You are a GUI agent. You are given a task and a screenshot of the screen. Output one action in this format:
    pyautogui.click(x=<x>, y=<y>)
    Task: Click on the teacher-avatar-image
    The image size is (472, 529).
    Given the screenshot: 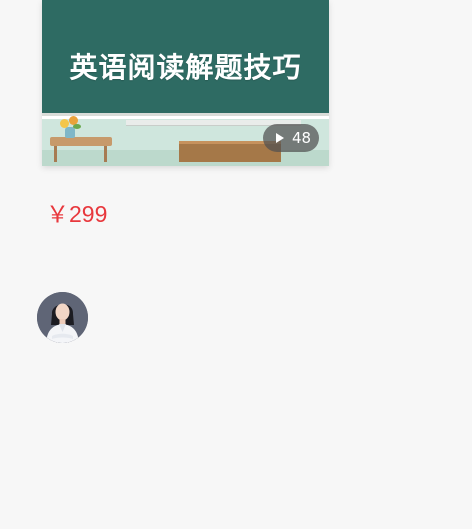 What is the action you would take?
    pyautogui.click(x=62, y=317)
    